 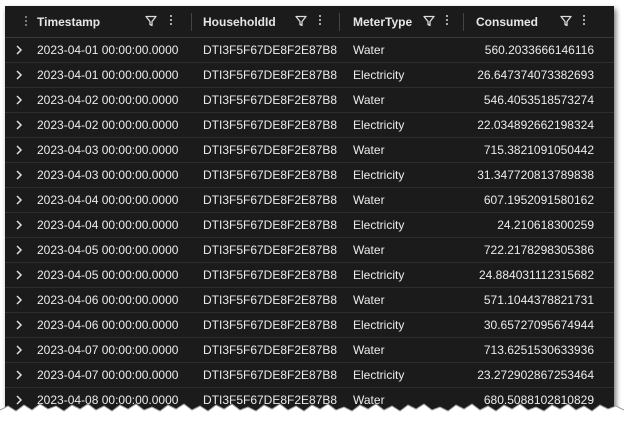 I want to click on cell-consumed: 546.4053518573274, so click(x=538, y=100).